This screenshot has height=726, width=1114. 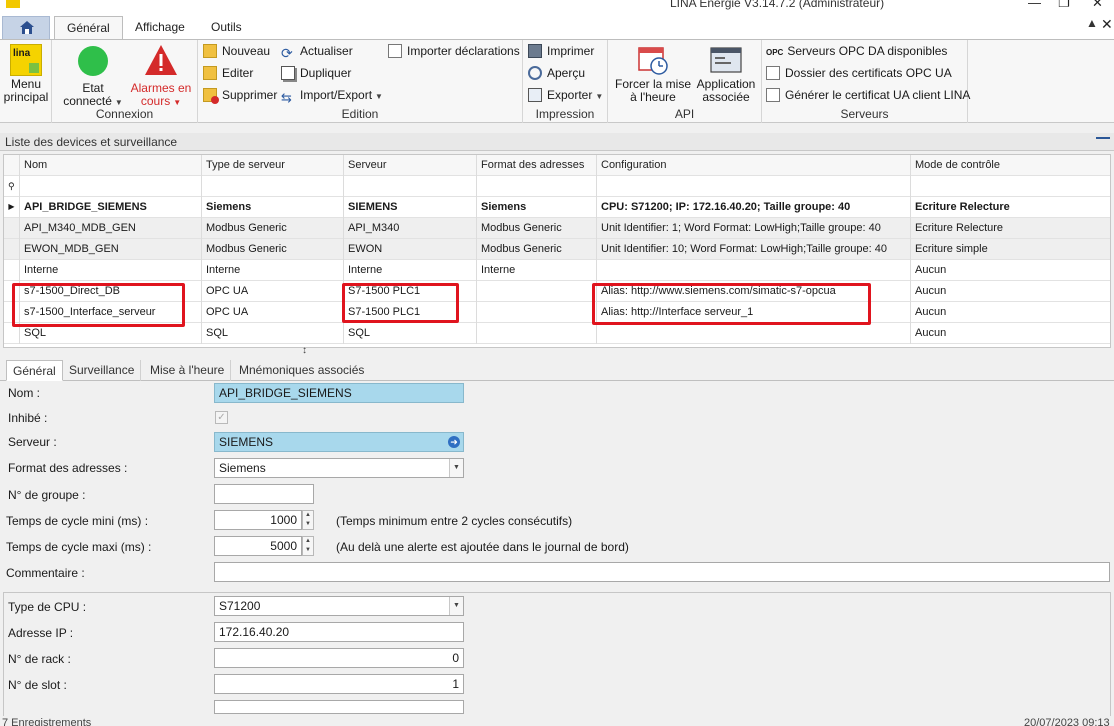 What do you see at coordinates (561, 53) in the screenshot?
I see `imprimer-button: Imprimer` at bounding box center [561, 53].